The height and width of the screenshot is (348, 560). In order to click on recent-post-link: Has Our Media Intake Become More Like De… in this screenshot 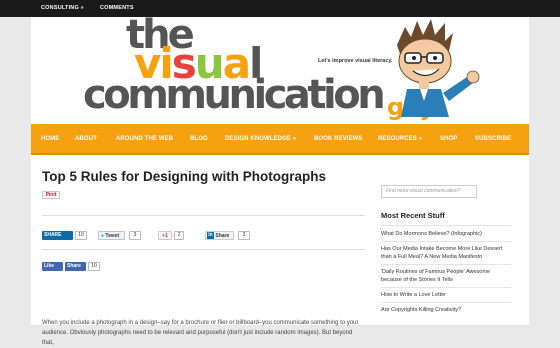, I will do `click(446, 253)`.